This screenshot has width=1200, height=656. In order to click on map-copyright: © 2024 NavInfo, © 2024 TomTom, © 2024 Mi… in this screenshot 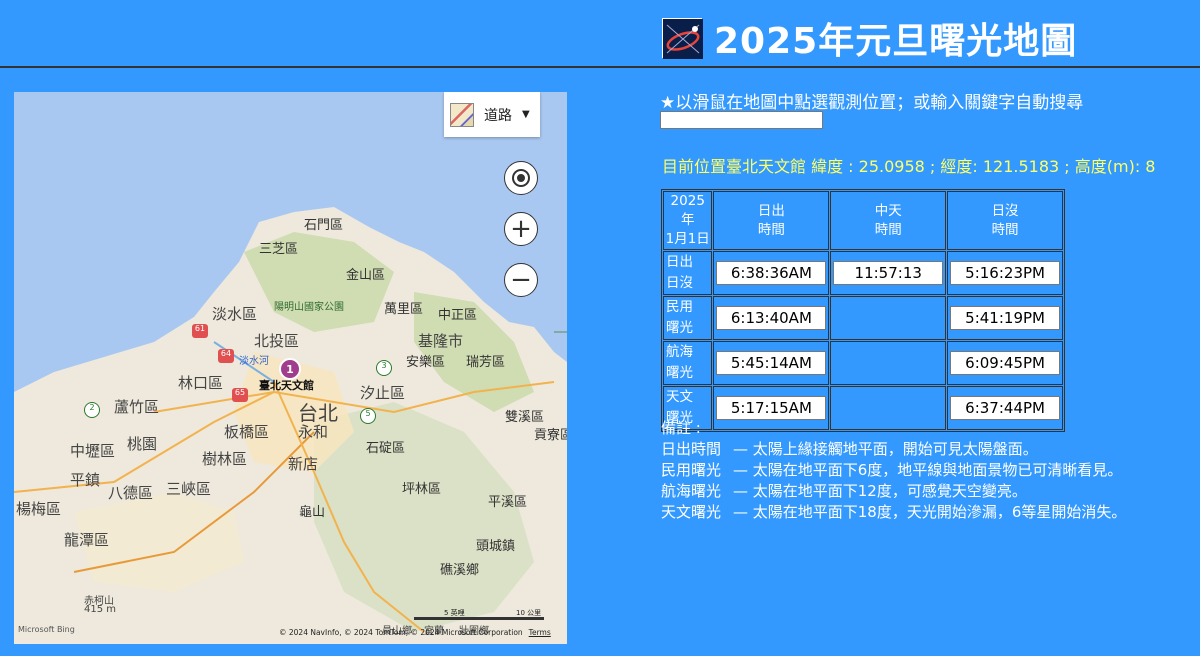, I will do `click(415, 632)`.